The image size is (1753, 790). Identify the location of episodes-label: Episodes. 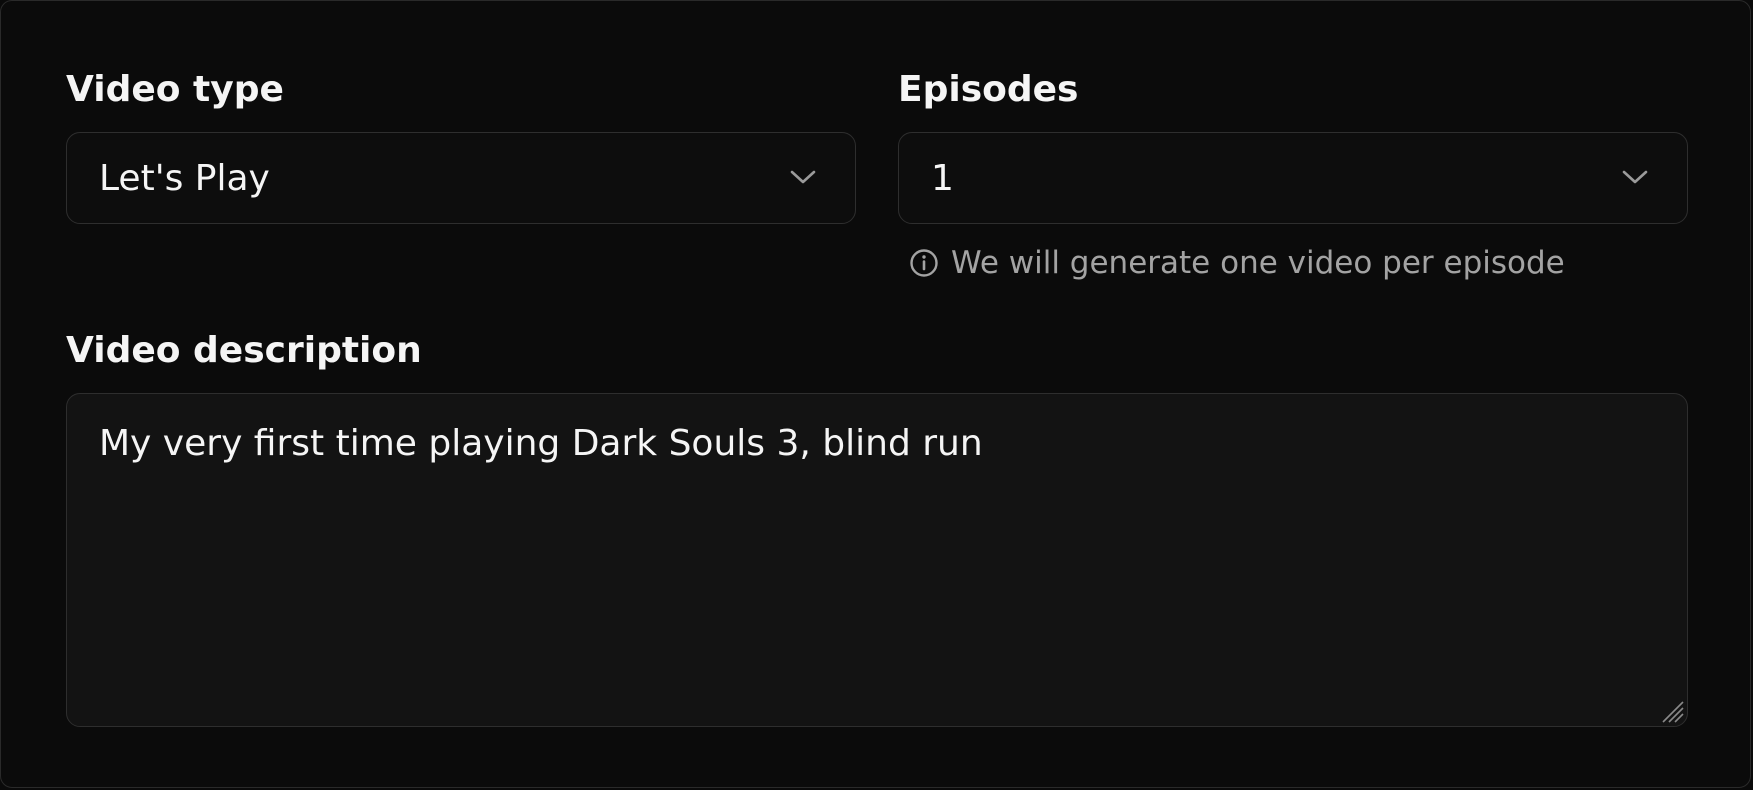
(988, 89).